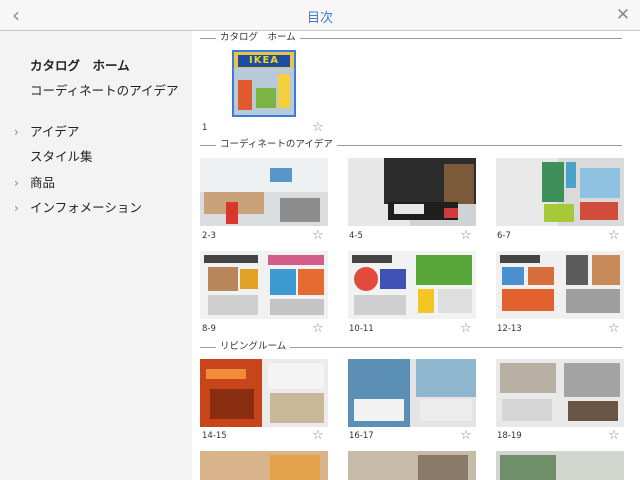  I want to click on spread-lamp, so click(281, 175).